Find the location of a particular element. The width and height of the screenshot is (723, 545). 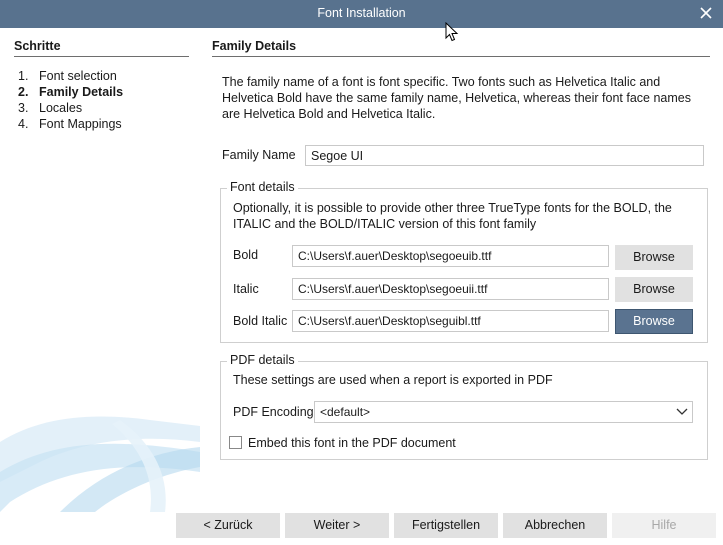

step-label: Locales is located at coordinates (61, 108).